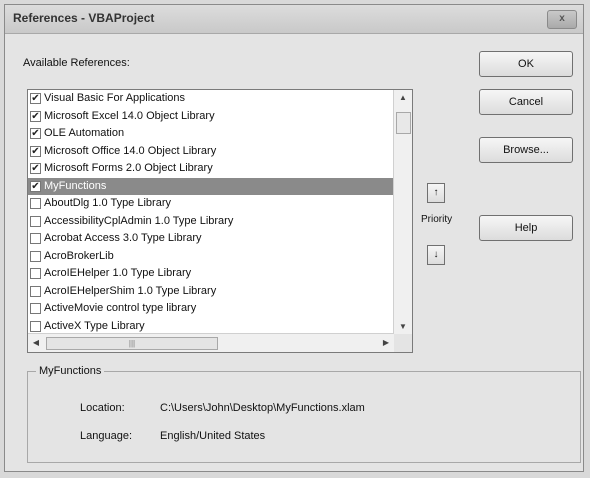 The width and height of the screenshot is (590, 478). What do you see at coordinates (102, 408) in the screenshot?
I see `location-label: Location:` at bounding box center [102, 408].